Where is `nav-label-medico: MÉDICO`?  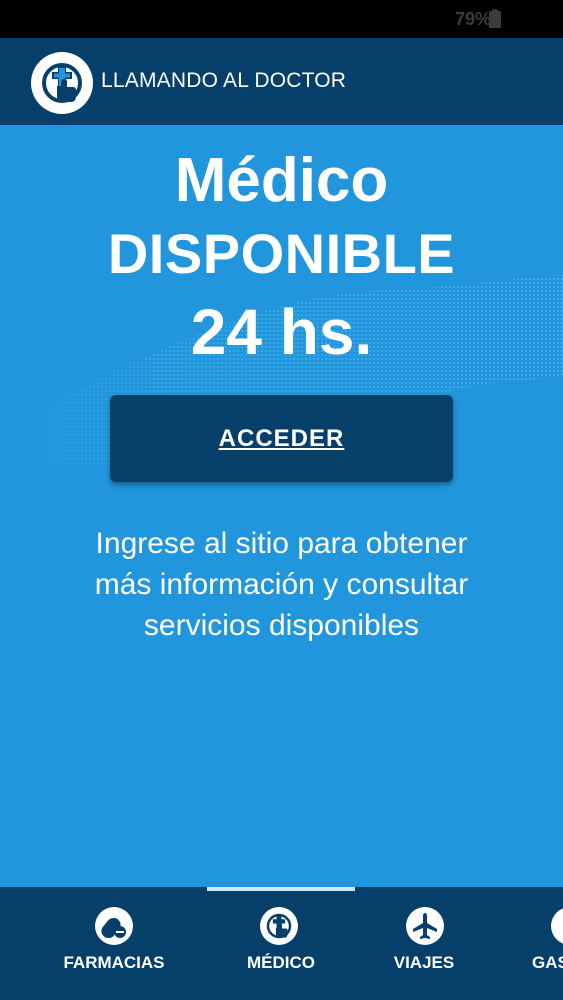
nav-label-medico: MÉDICO is located at coordinates (281, 962).